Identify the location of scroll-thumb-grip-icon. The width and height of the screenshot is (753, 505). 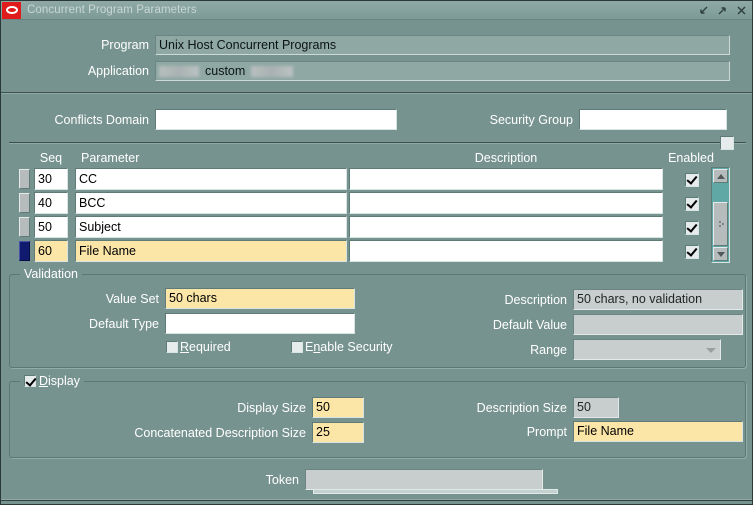
(721, 224).